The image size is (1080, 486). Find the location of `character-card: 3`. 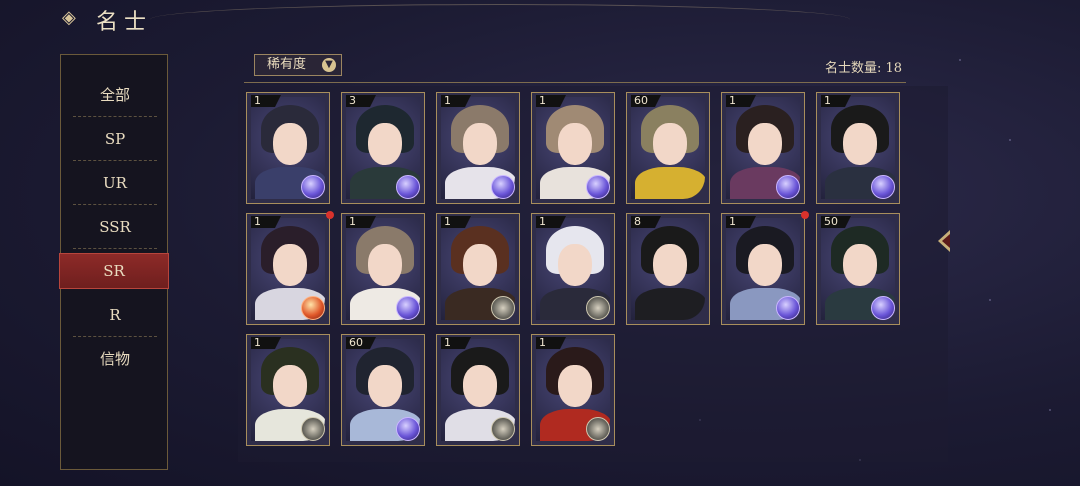

character-card: 3 is located at coordinates (383, 148).